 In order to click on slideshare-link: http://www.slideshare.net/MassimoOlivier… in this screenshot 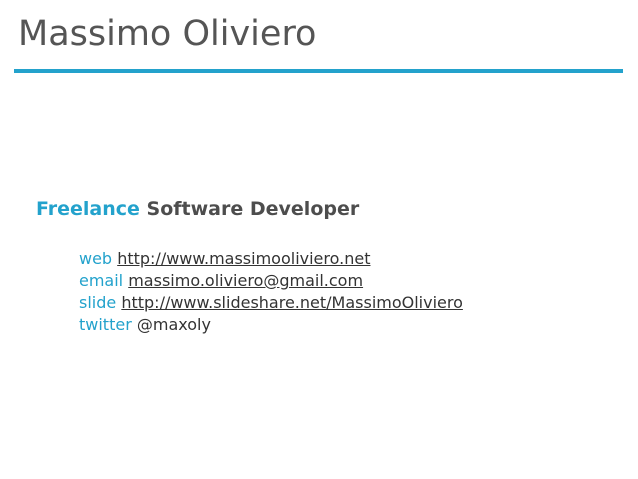, I will do `click(292, 302)`.